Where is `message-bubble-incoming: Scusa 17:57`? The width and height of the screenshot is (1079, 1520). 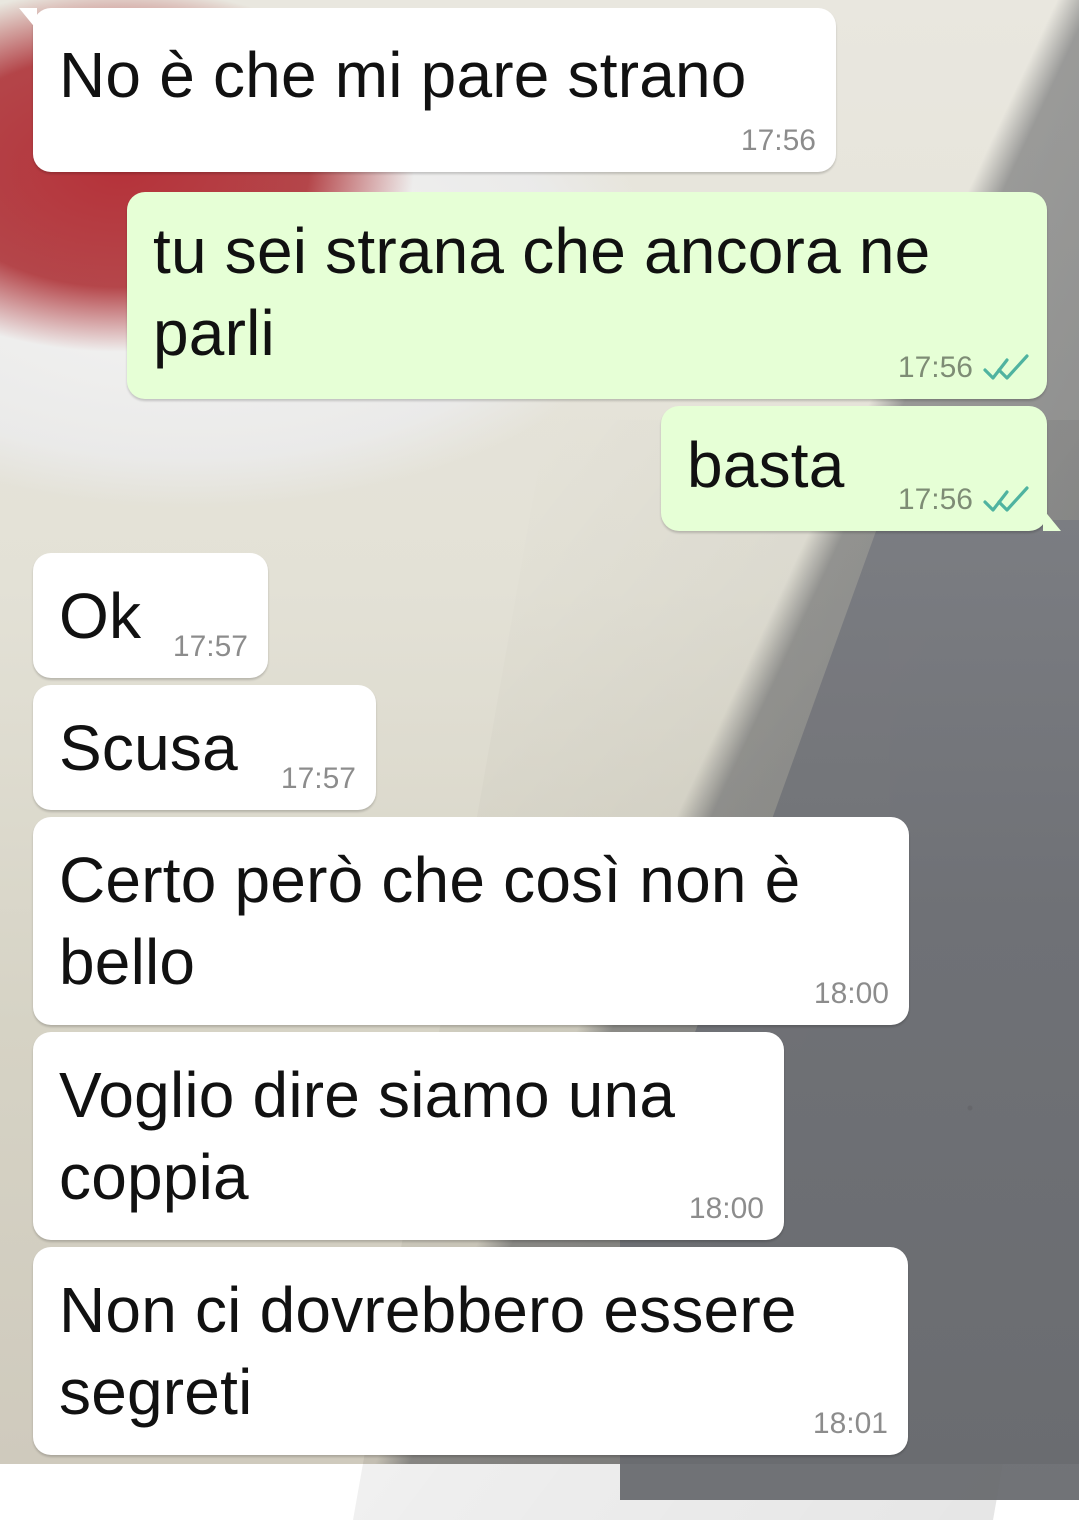
message-bubble-incoming: Scusa 17:57 is located at coordinates (204, 747).